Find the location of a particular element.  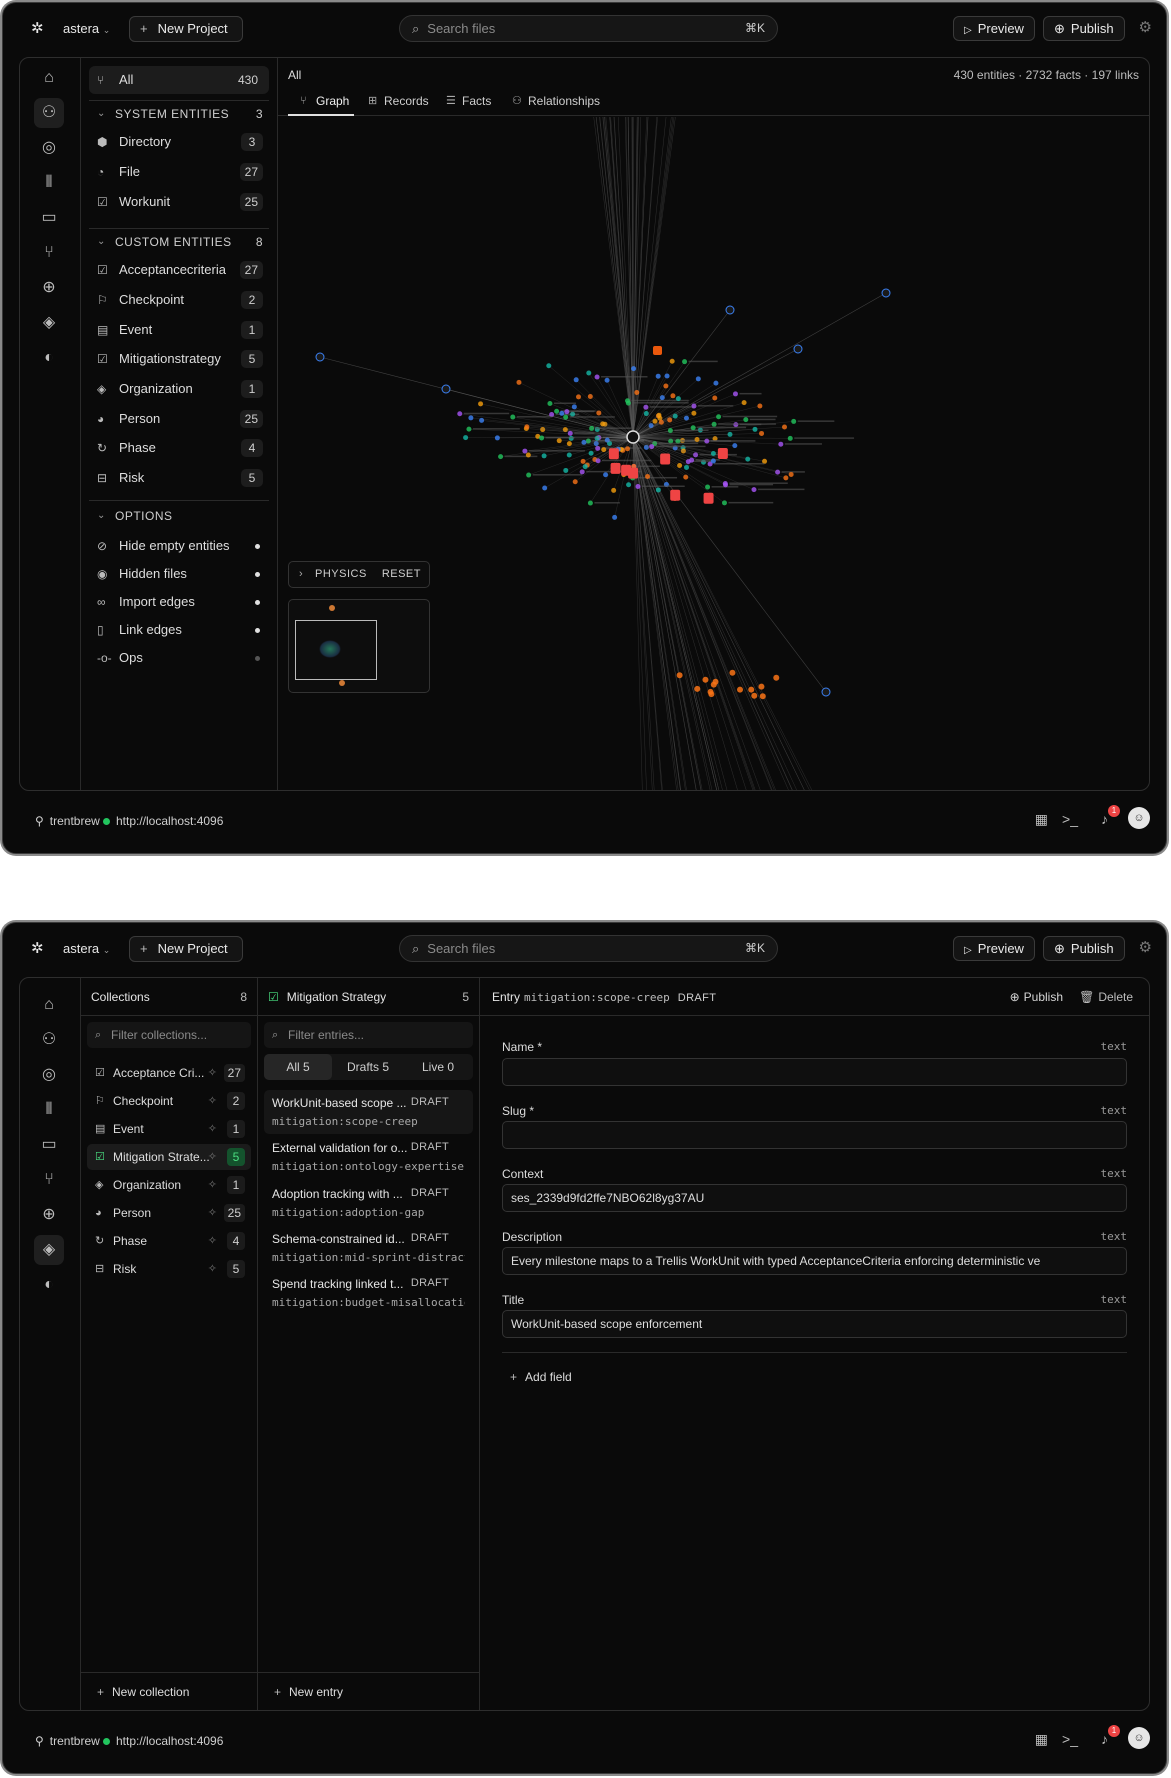

system-entities-section: ⌄ SYSTEM ENTITIES 3 is located at coordinates (179, 114).